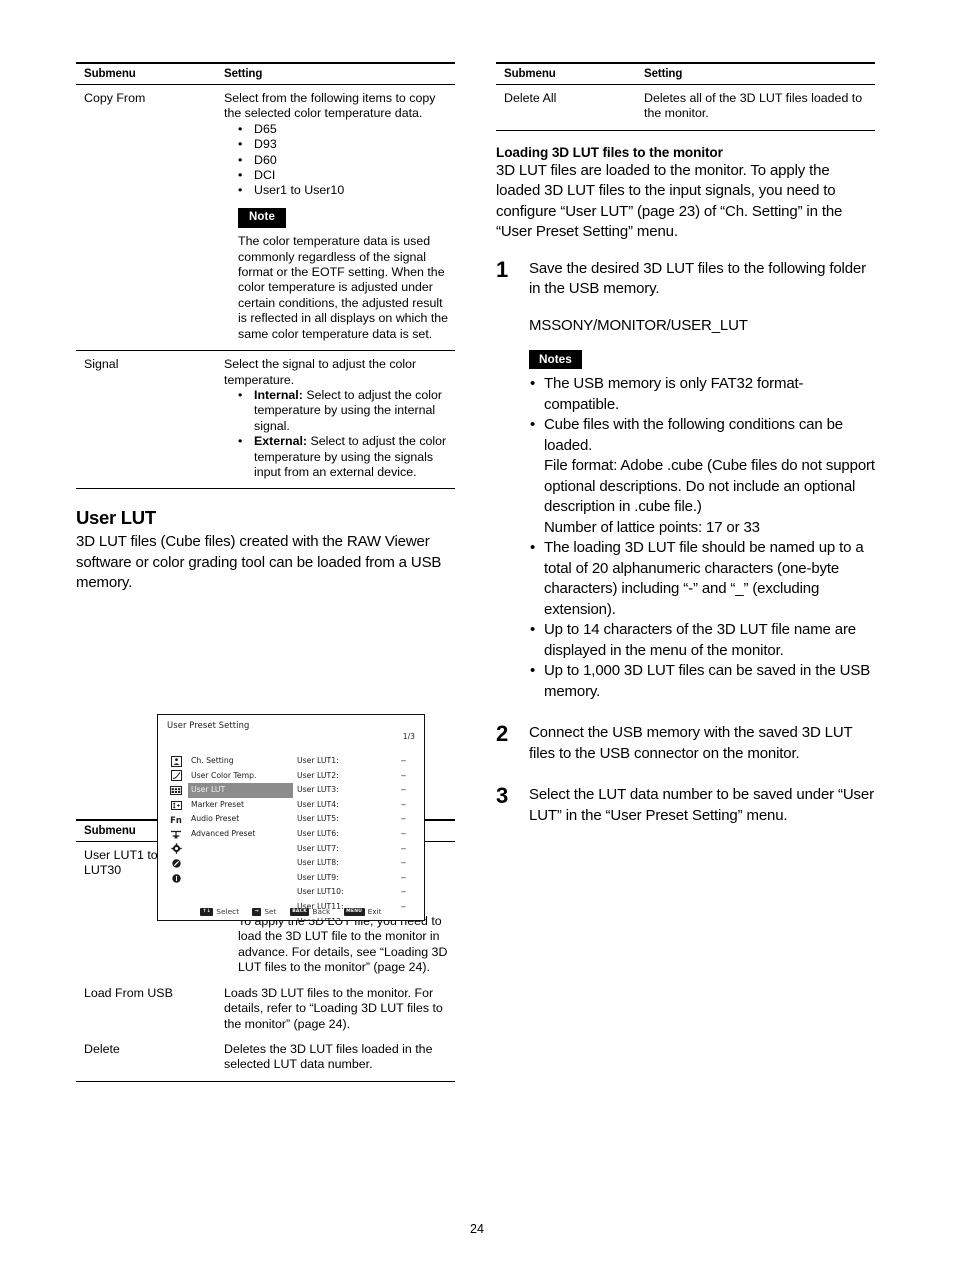 This screenshot has width=954, height=1274. Describe the element at coordinates (318, 819) in the screenshot. I see `osd-lut-label: User LUT5:` at that location.